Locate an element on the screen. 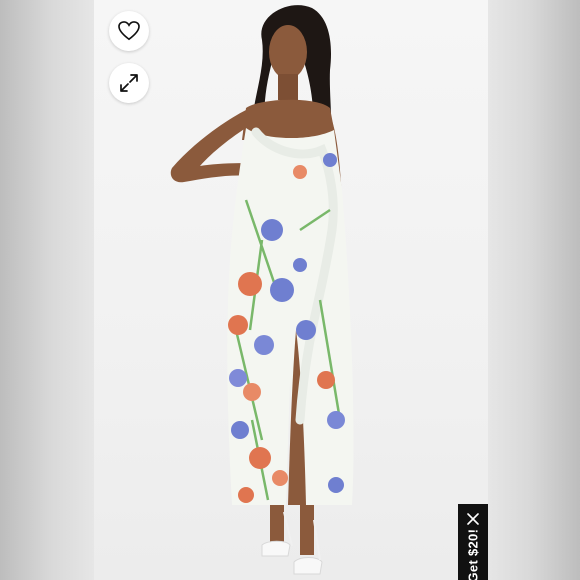  promo-tab: Get $20! is located at coordinates (473, 542).